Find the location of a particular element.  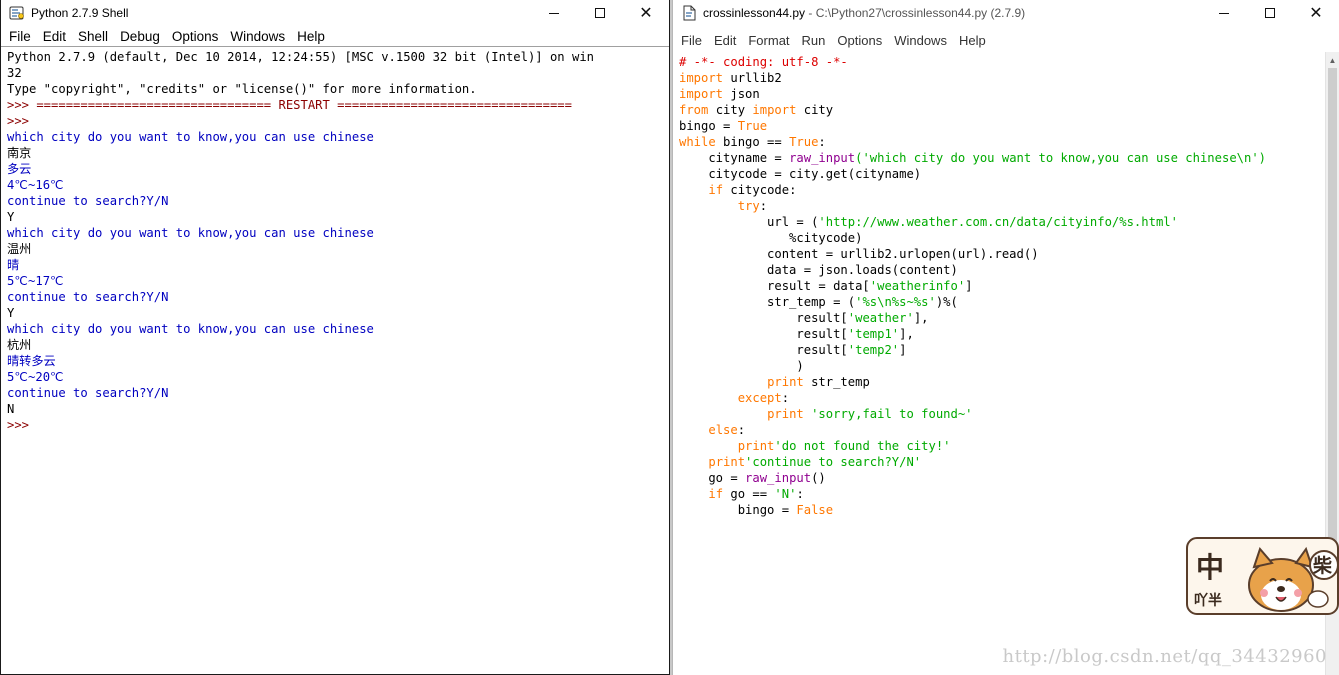

shell-titlebar: Python 2.7.9 Shell ✕ is located at coordinates (335, 13).